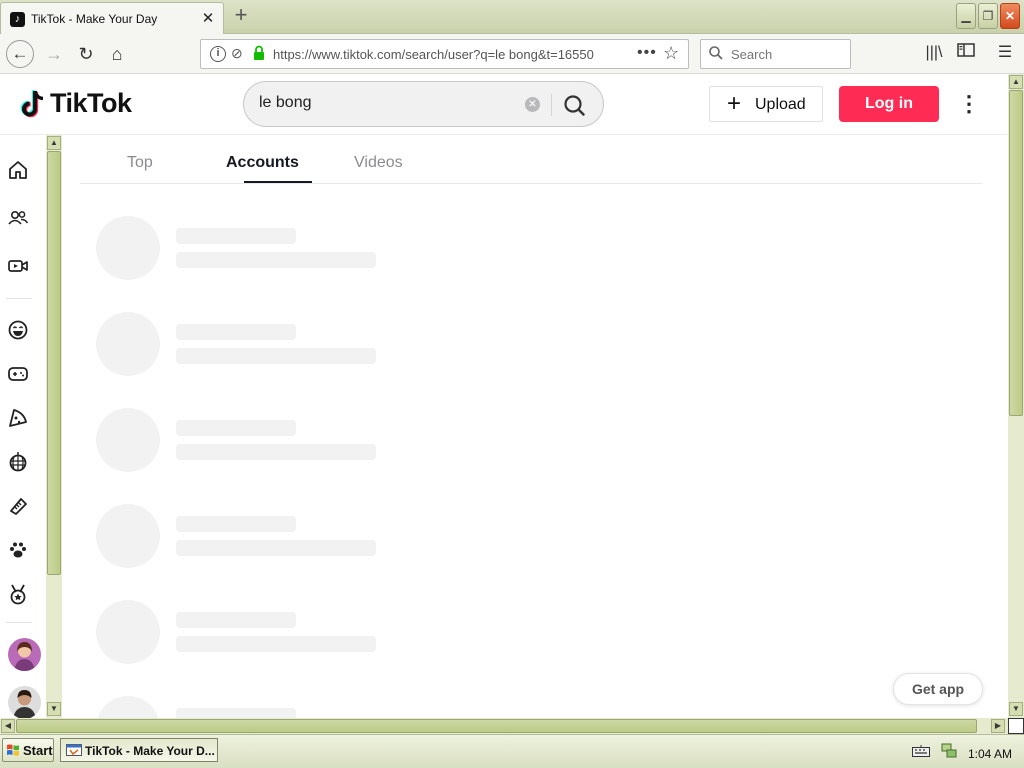 The image size is (1024, 768). What do you see at coordinates (86, 54) in the screenshot?
I see `reload-button: ↻` at bounding box center [86, 54].